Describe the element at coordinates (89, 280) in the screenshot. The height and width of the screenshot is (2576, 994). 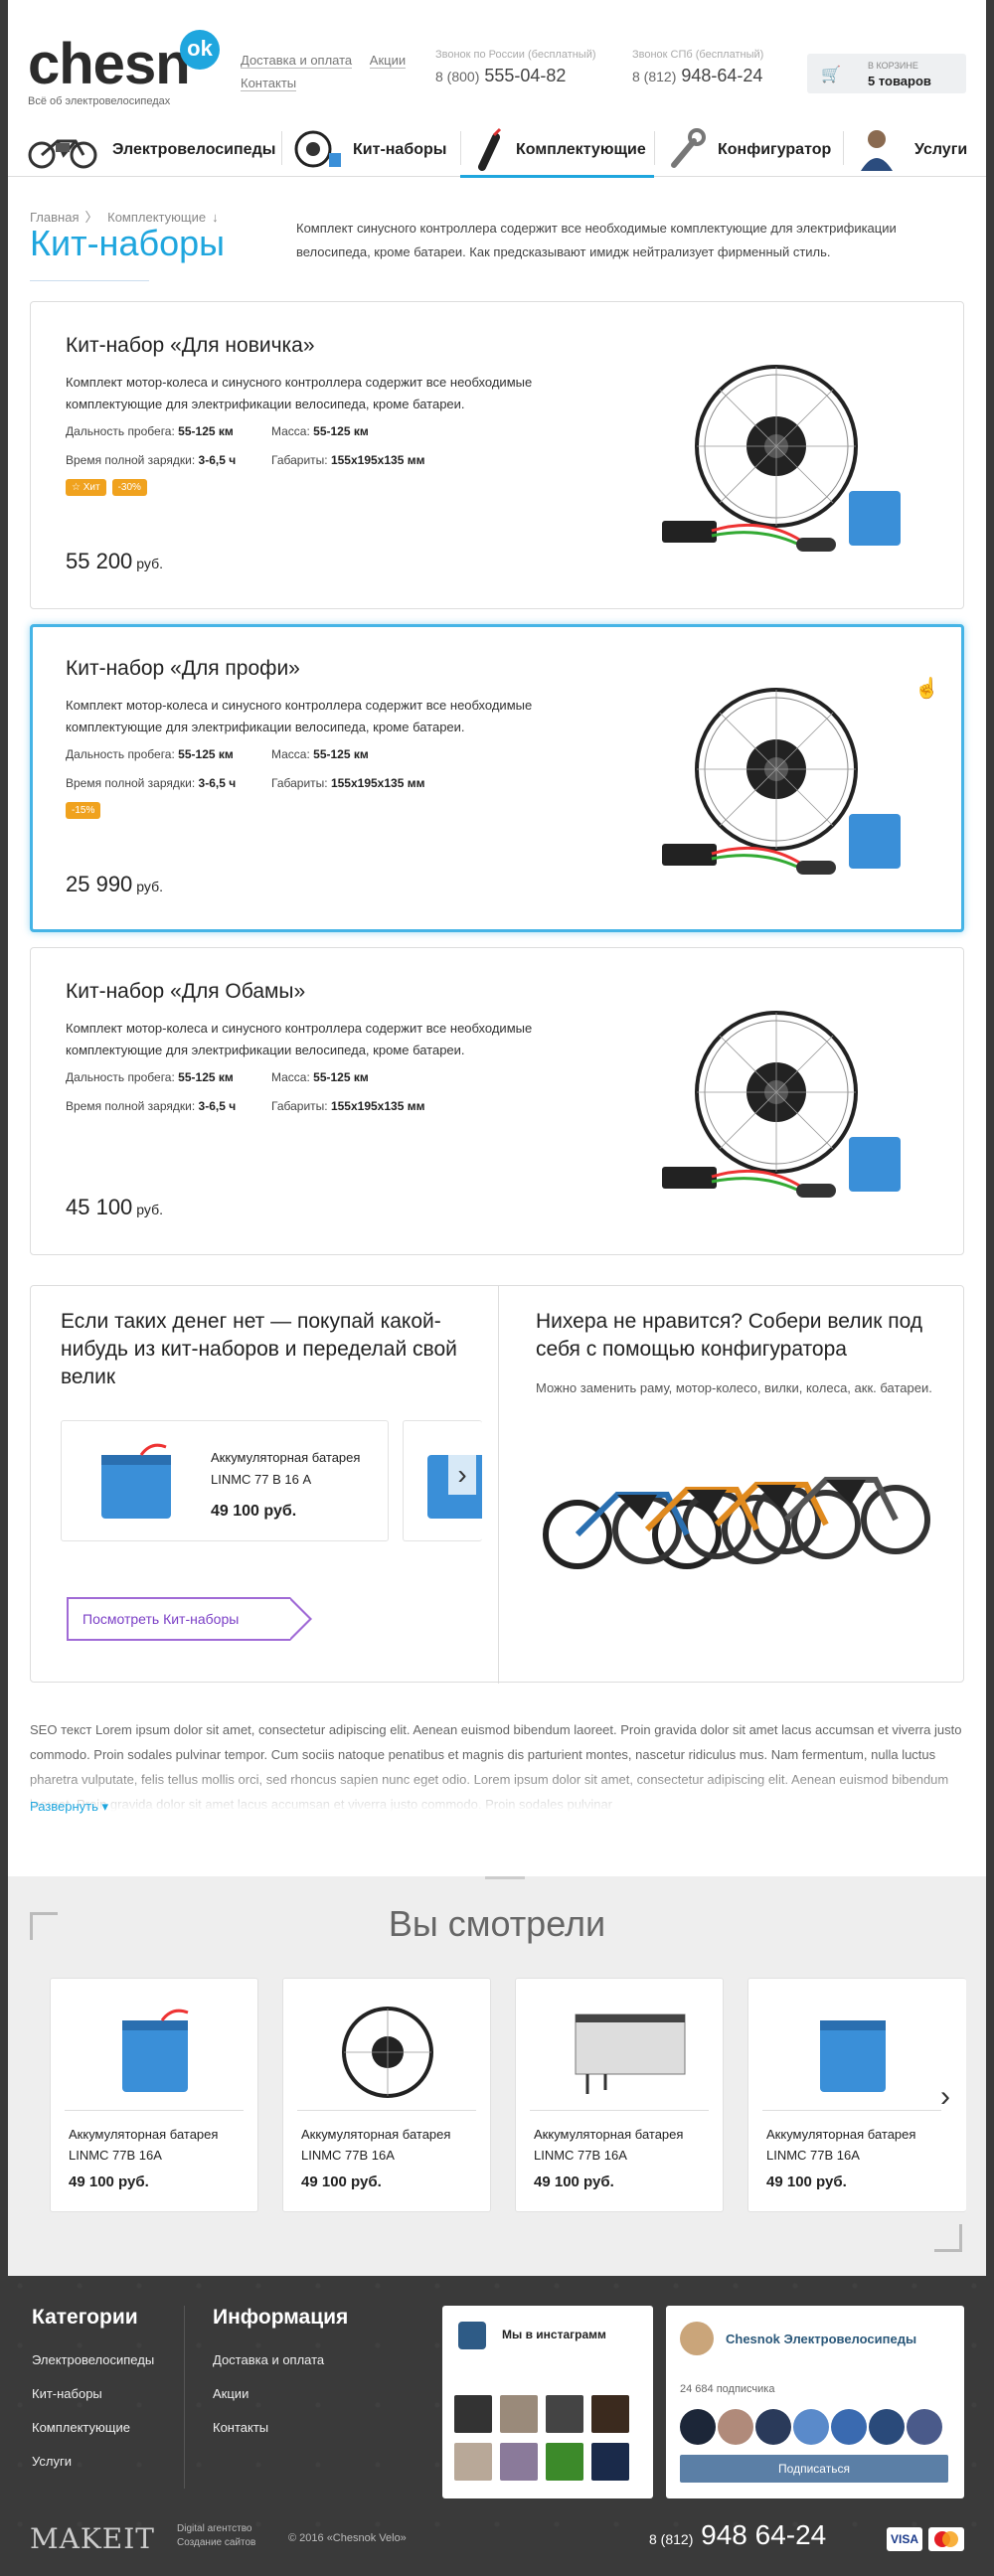
I see `title-underline` at that location.